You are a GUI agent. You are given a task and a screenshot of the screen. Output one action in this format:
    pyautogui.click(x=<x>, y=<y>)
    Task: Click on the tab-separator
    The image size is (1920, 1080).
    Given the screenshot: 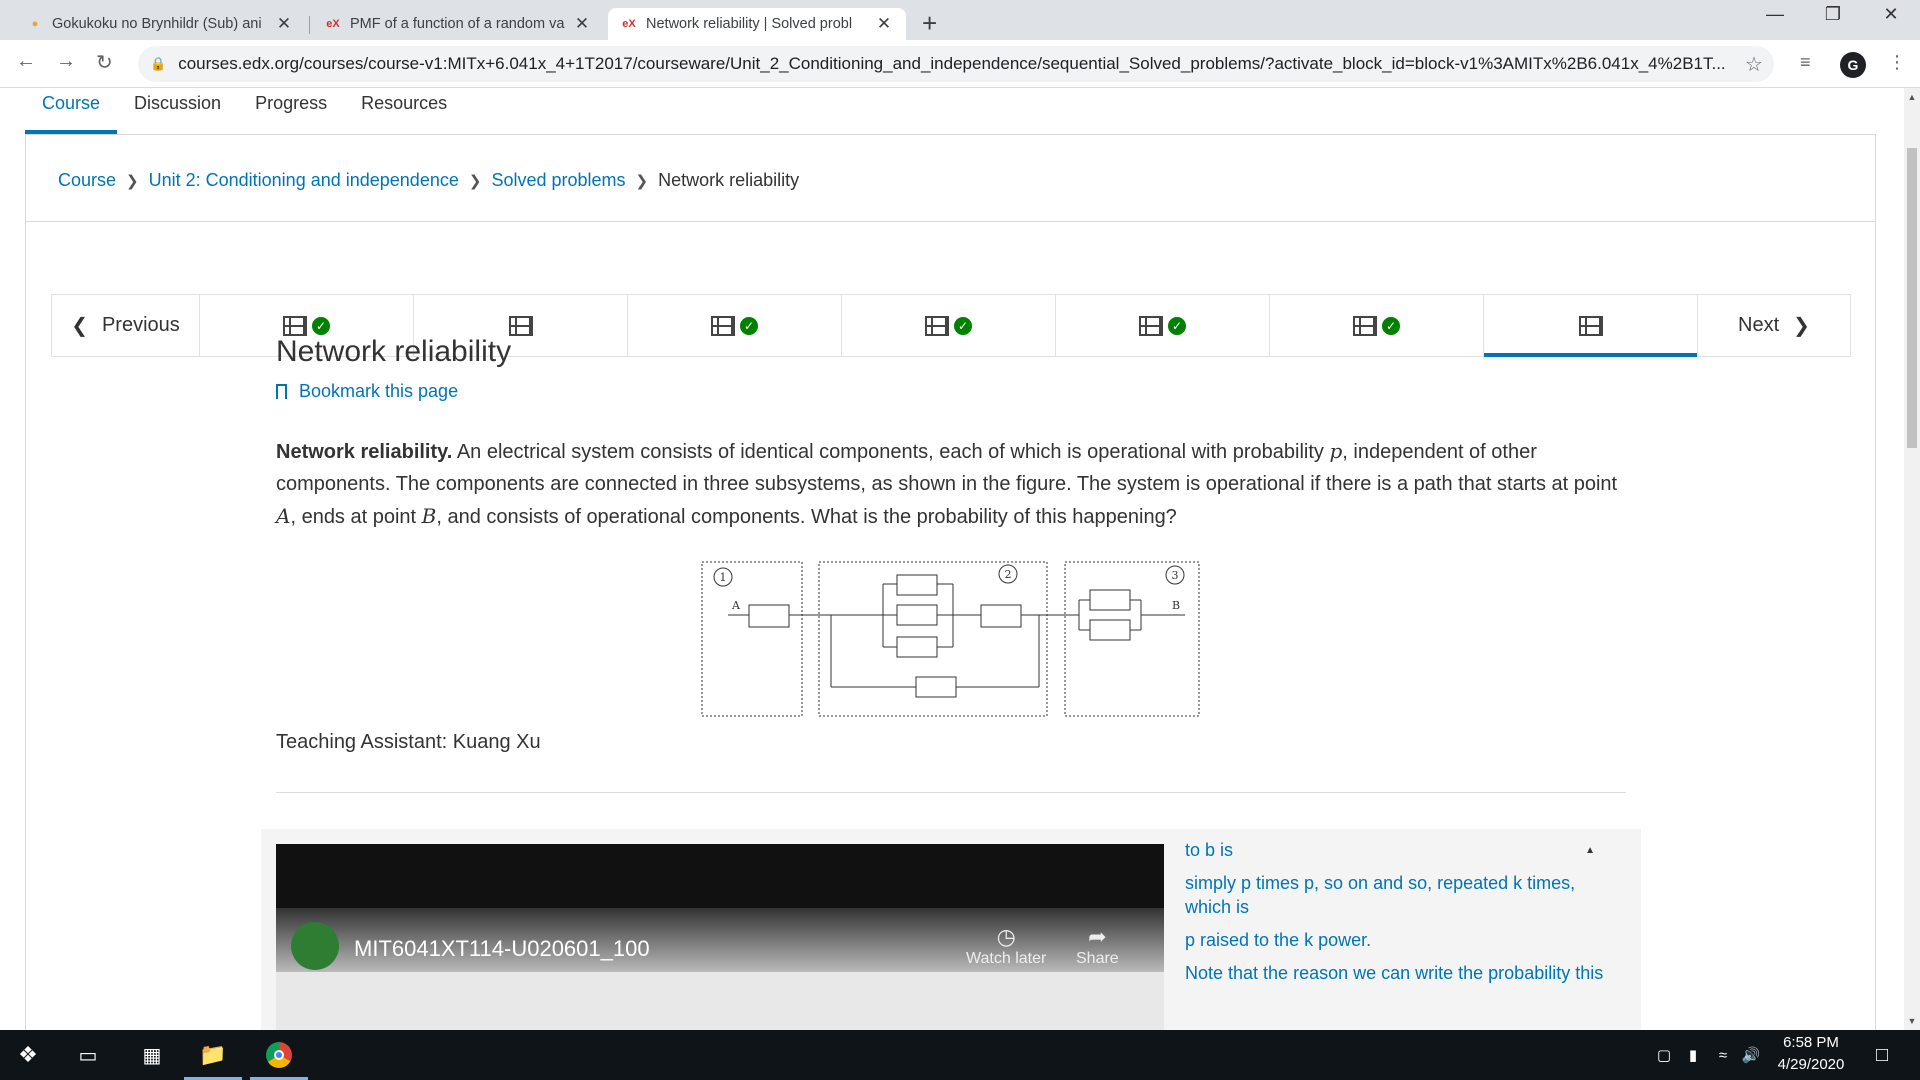 What is the action you would take?
    pyautogui.click(x=309, y=25)
    